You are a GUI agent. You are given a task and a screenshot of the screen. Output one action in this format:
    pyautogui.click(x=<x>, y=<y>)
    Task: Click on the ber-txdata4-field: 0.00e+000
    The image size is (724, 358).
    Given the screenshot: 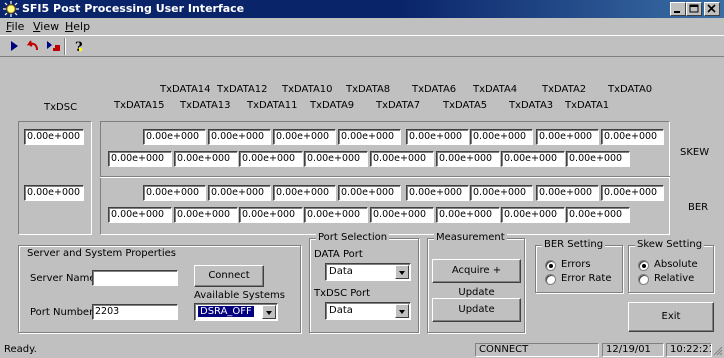 What is the action you would take?
    pyautogui.click(x=501, y=193)
    